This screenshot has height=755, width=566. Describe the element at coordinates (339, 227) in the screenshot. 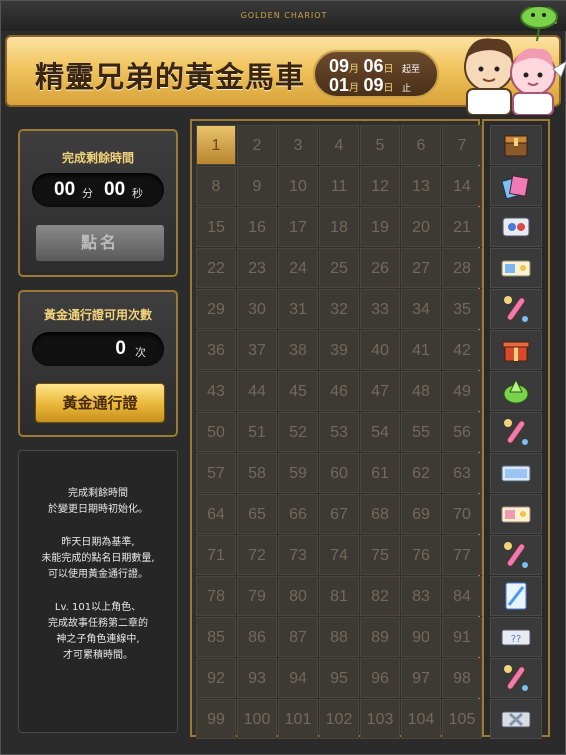

I see `day-cell: 18` at that location.